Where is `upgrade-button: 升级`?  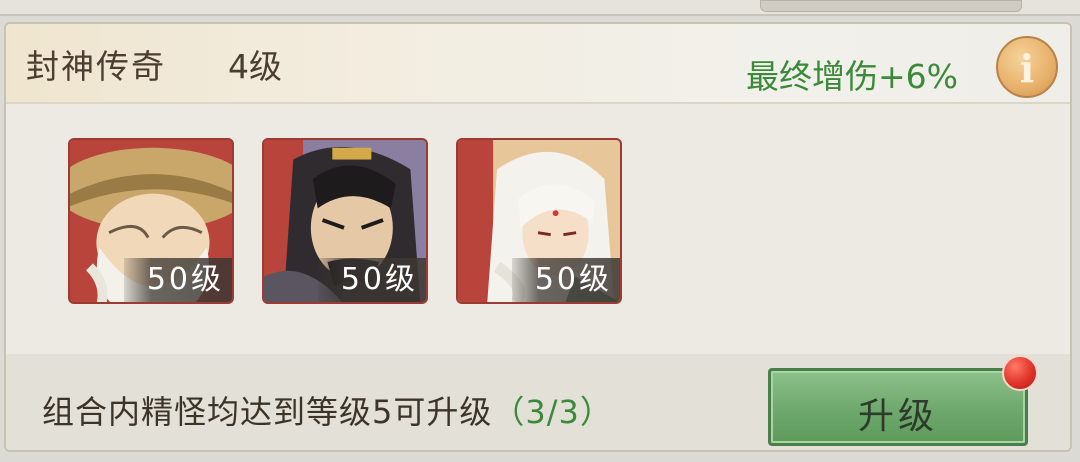
upgrade-button: 升级 is located at coordinates (898, 407).